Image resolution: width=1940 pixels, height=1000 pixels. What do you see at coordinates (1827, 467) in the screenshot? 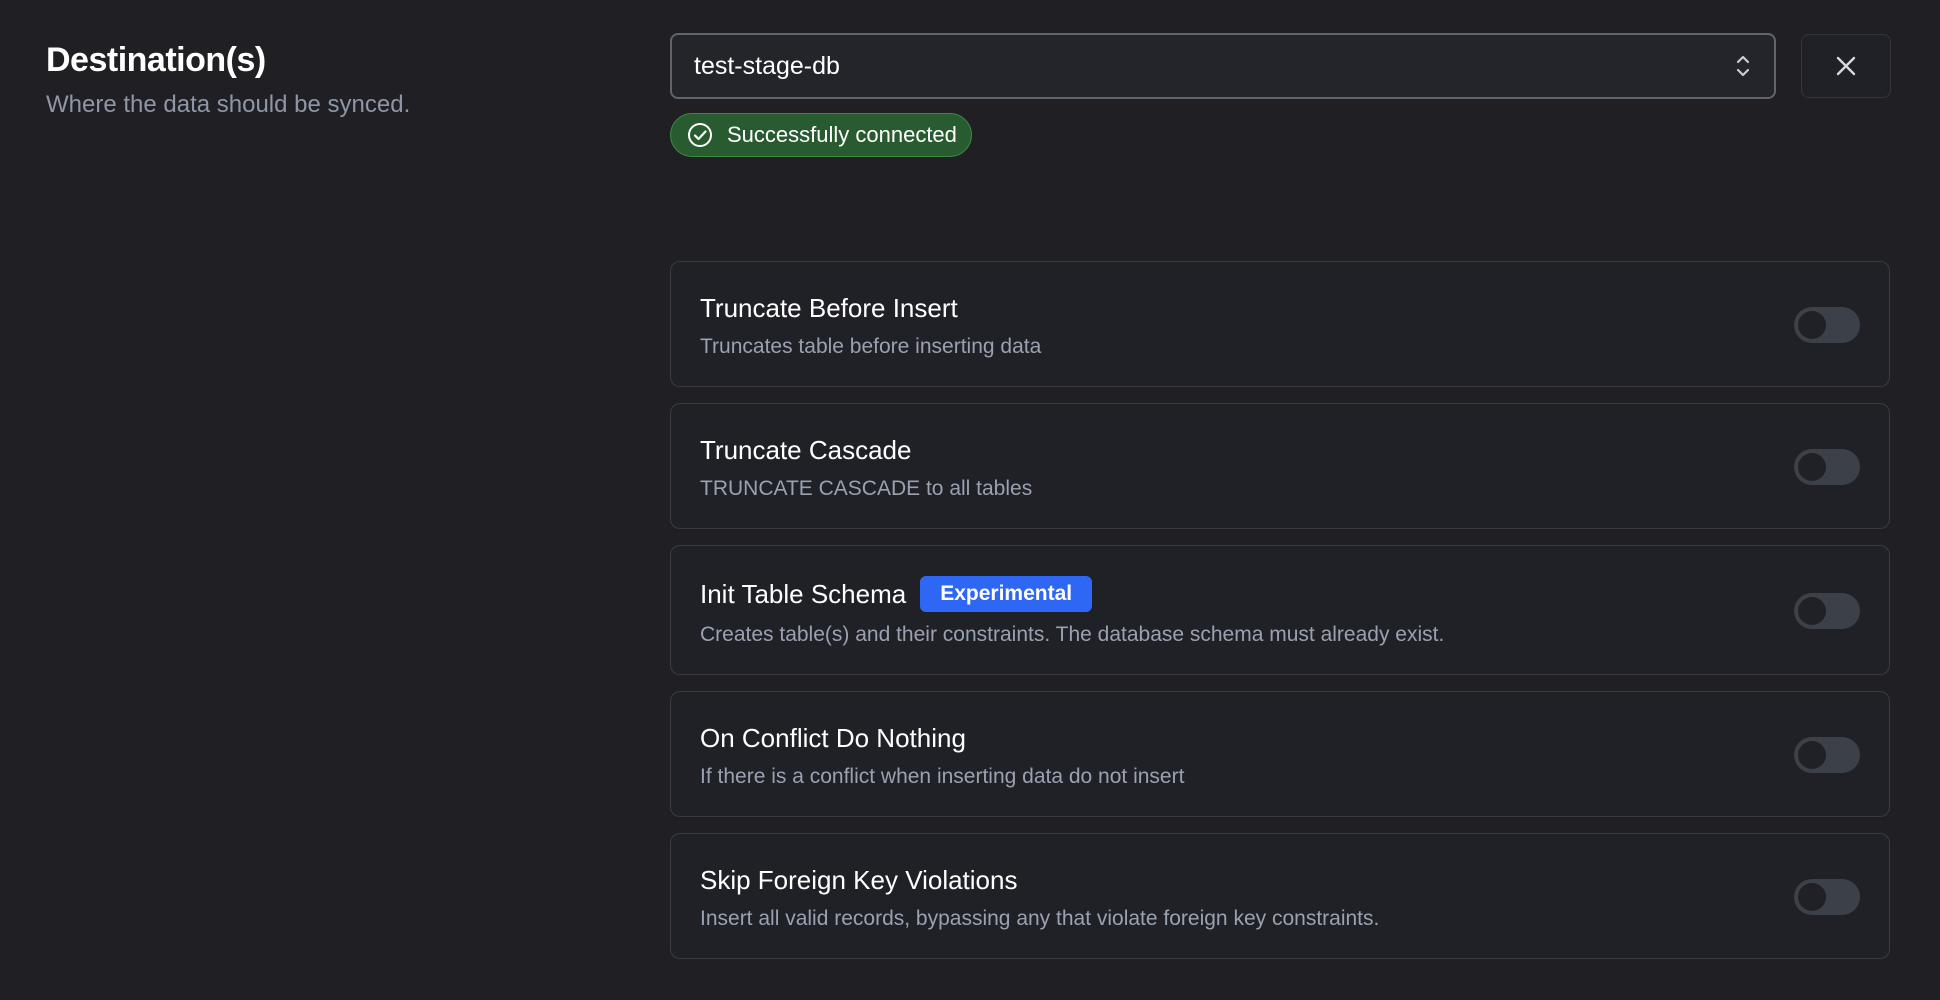
I see `truncate-cascade-toggle` at bounding box center [1827, 467].